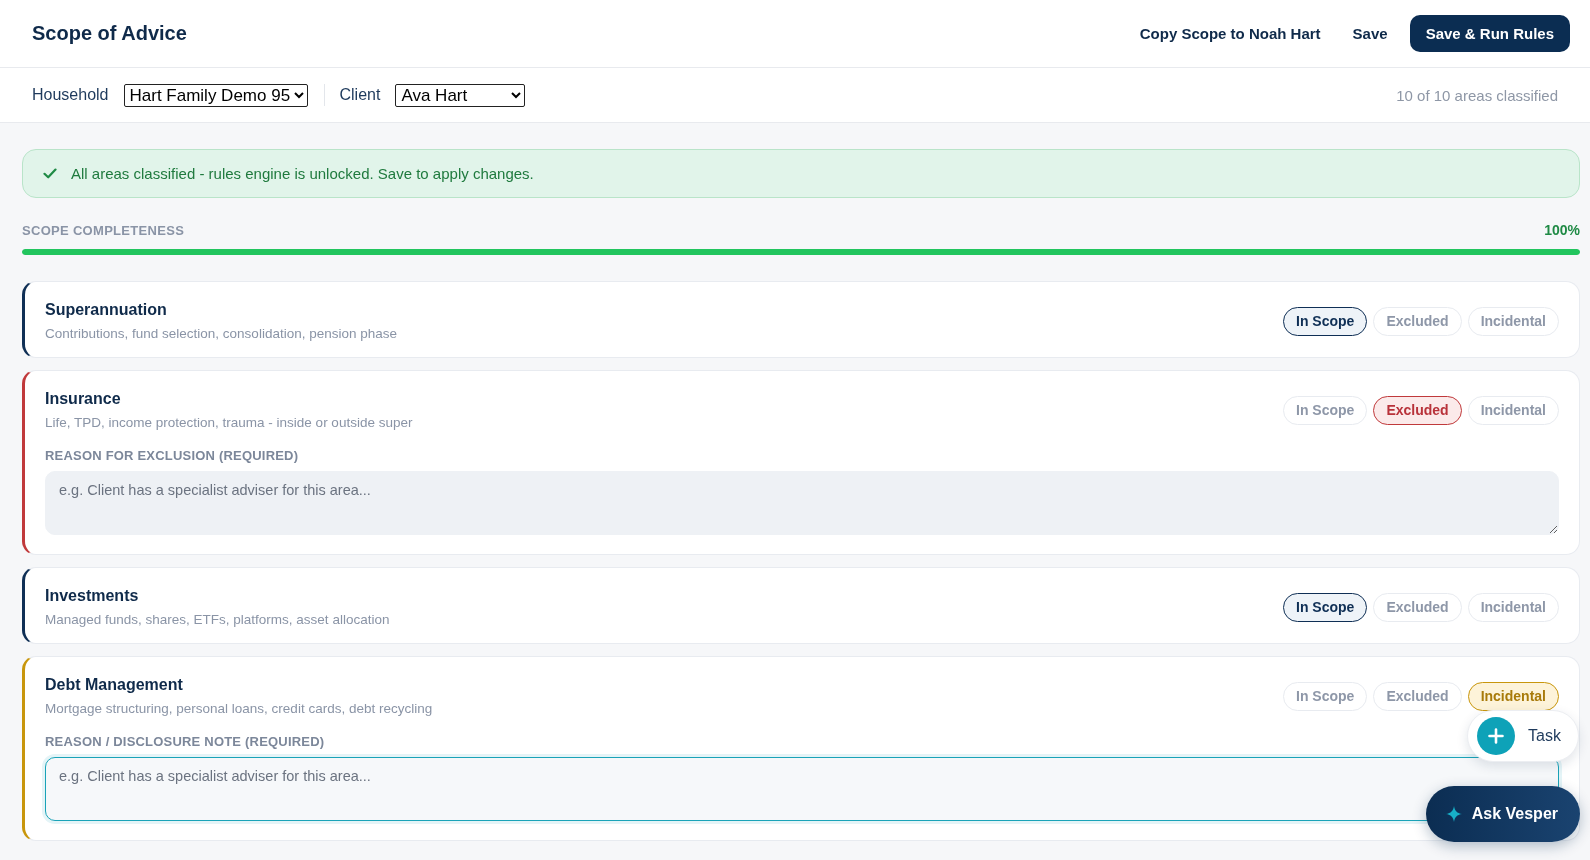  Describe the element at coordinates (1477, 95) in the screenshot. I see `classified-count: 10 of 10 areas classified` at that location.